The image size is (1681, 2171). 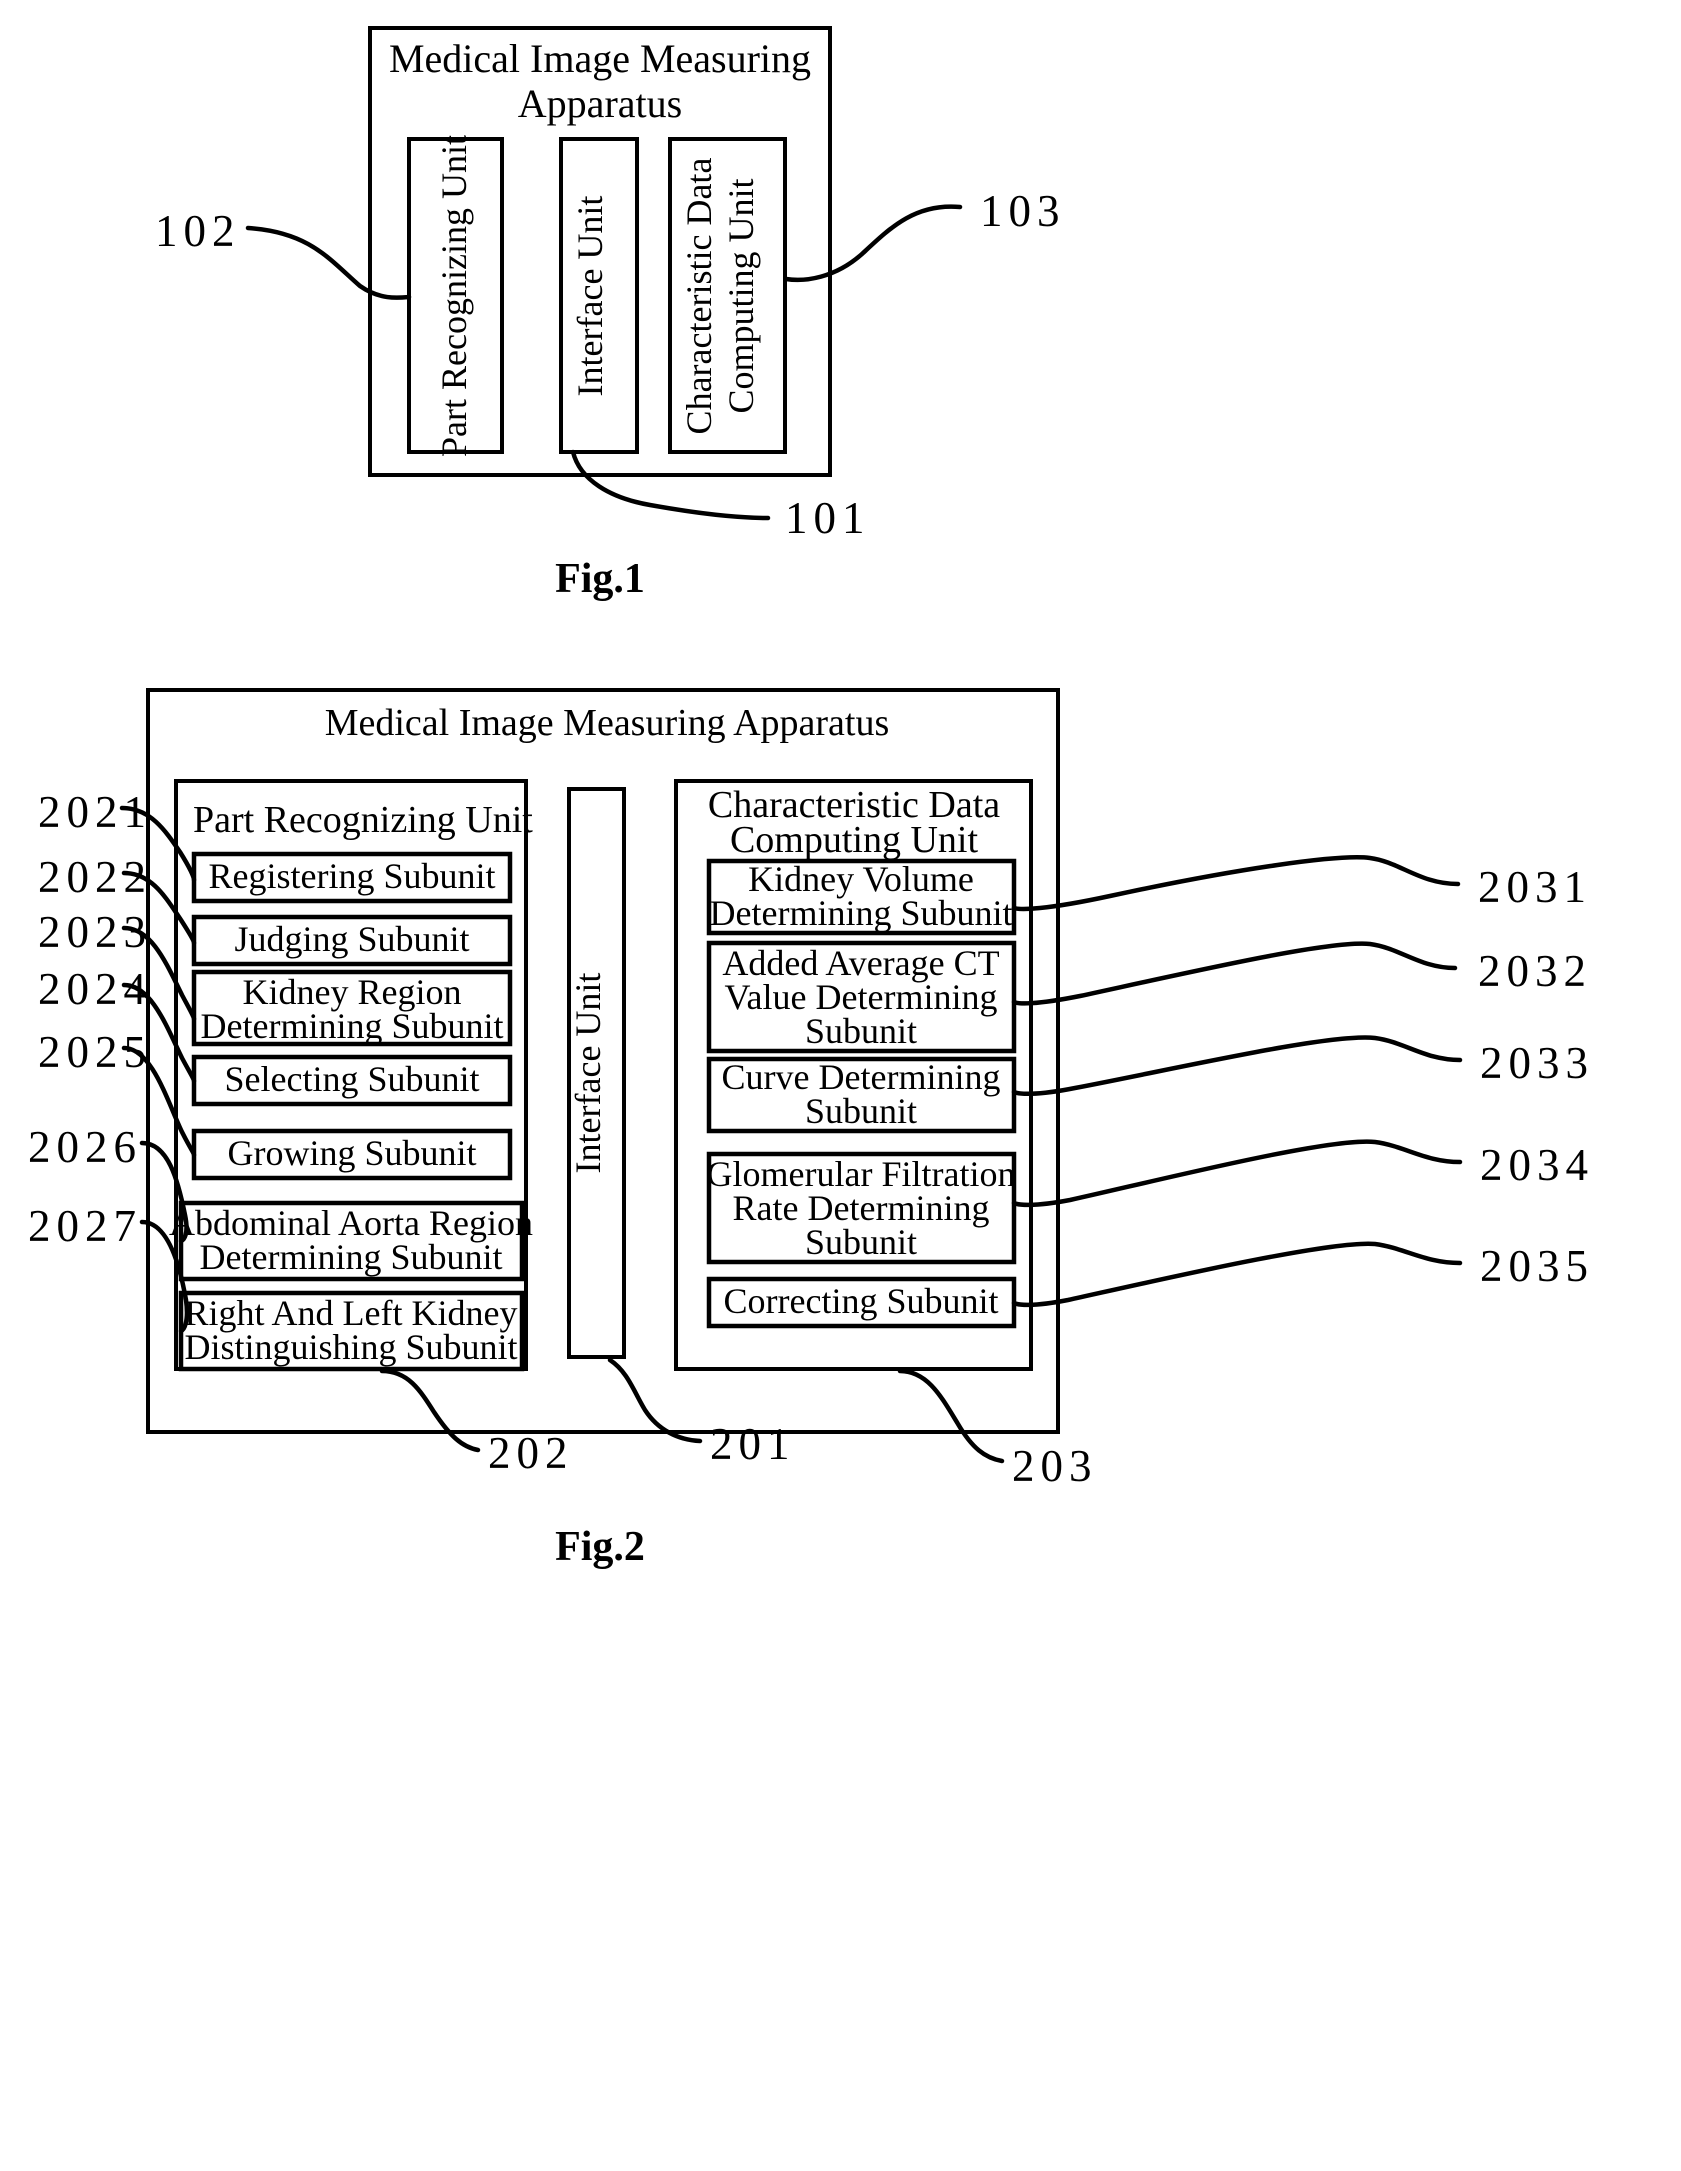 I want to click on fig2-leader-2032, so click(x=1234, y=973).